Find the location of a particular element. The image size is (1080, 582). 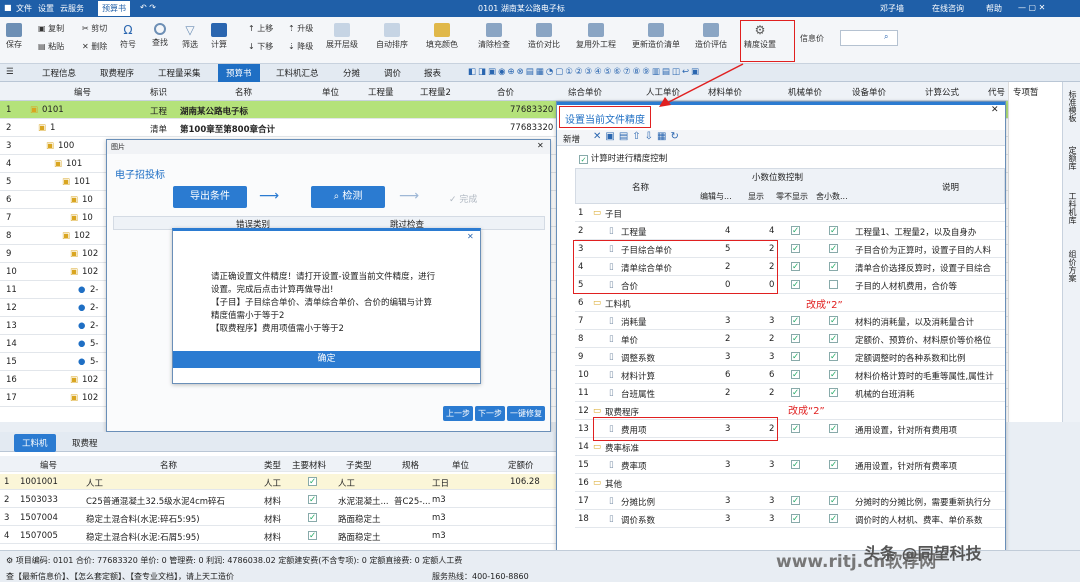

menu-cloud: 云服务 is located at coordinates (72, 8).